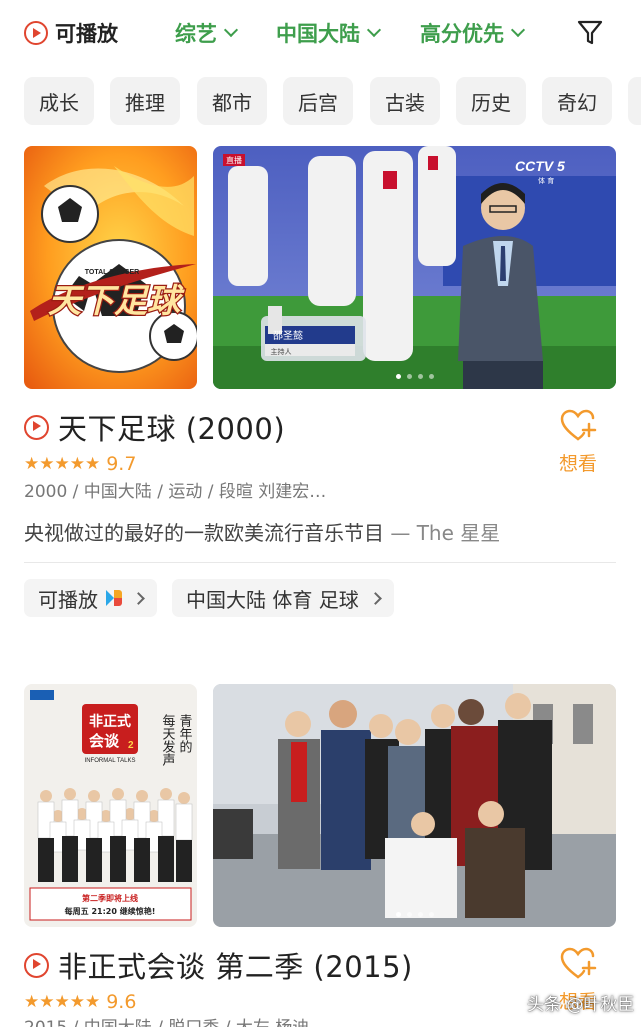 This screenshot has width=641, height=1027. What do you see at coordinates (166, 1020) in the screenshot?
I see `show-meta: 2015 / 中国大陆 / 脱口秀 / 大左 杨迪` at bounding box center [166, 1020].